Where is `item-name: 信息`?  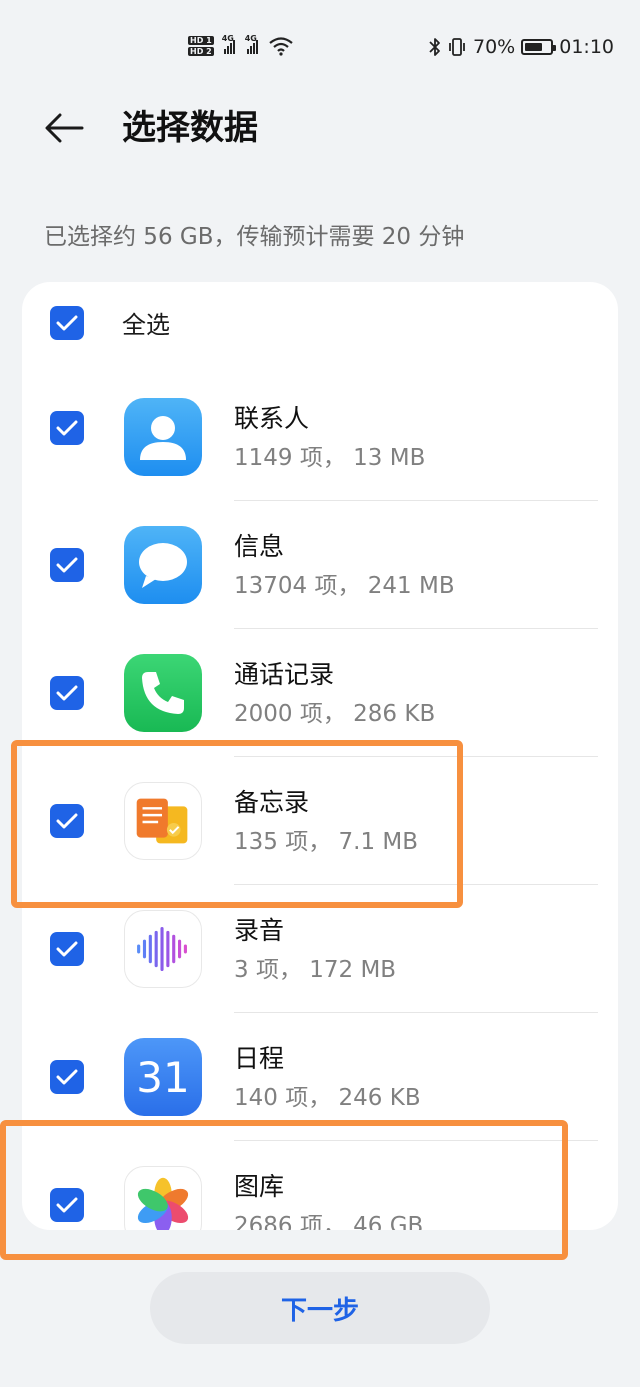 item-name: 信息 is located at coordinates (259, 546).